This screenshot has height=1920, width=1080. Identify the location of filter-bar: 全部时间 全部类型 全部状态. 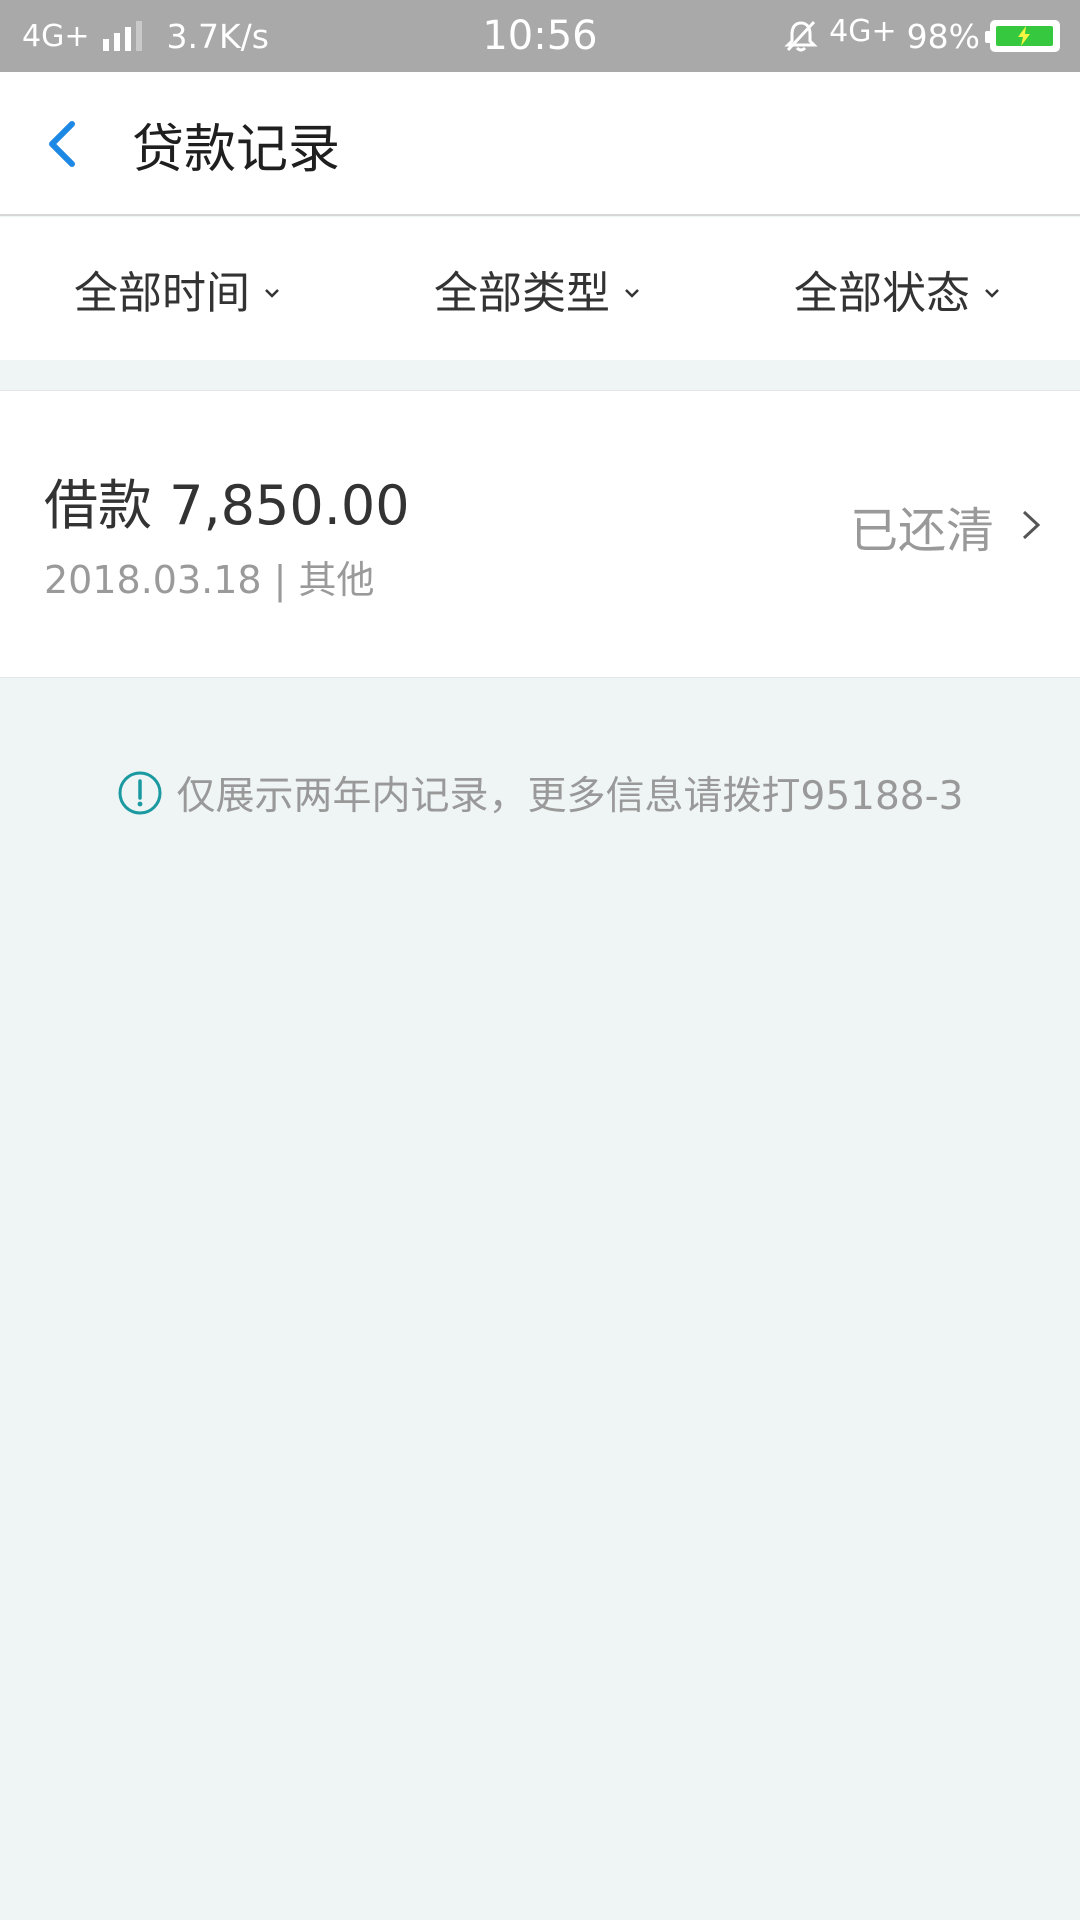
(540, 288).